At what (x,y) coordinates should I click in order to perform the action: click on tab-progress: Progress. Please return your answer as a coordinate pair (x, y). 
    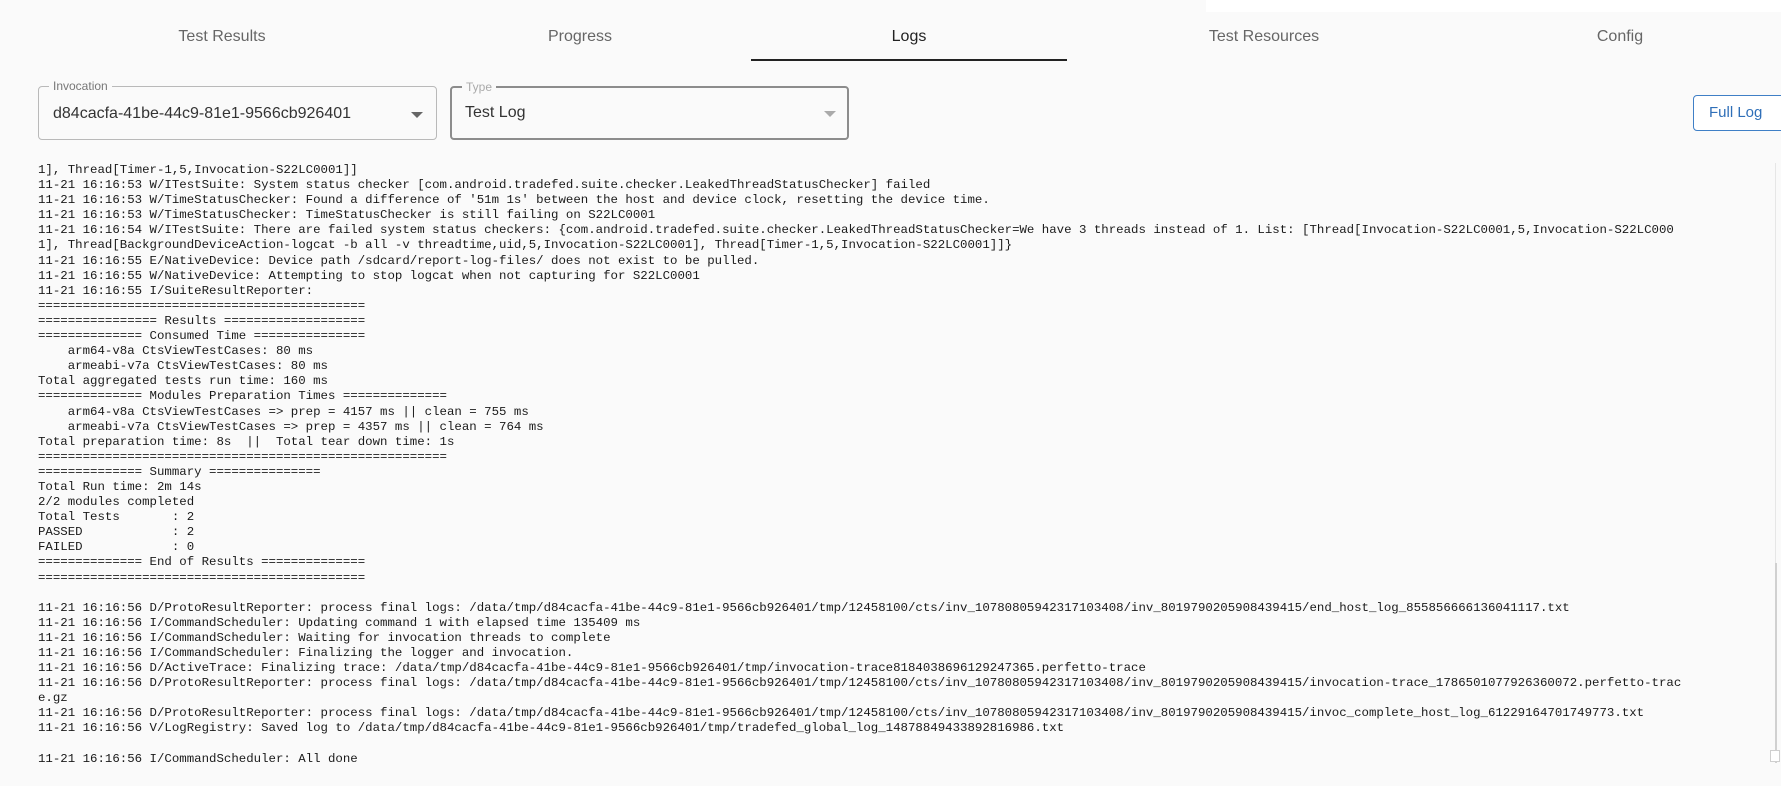
    Looking at the image, I should click on (580, 31).